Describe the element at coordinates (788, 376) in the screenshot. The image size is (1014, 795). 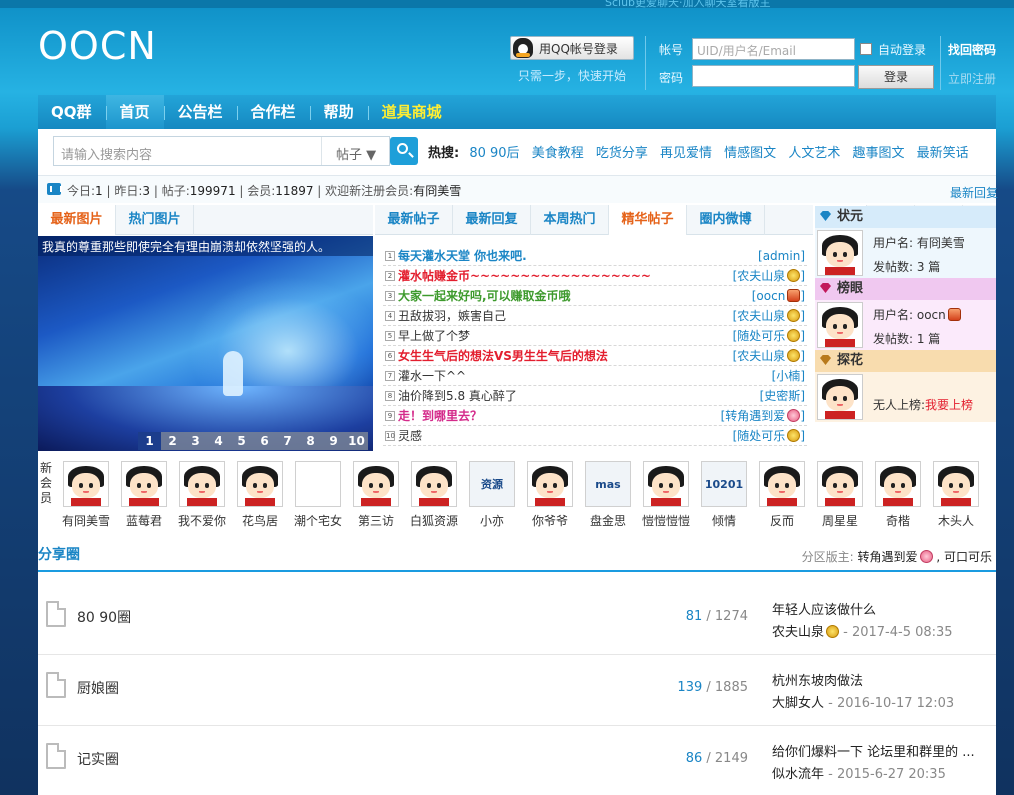
I see `author-name: 小楠` at that location.